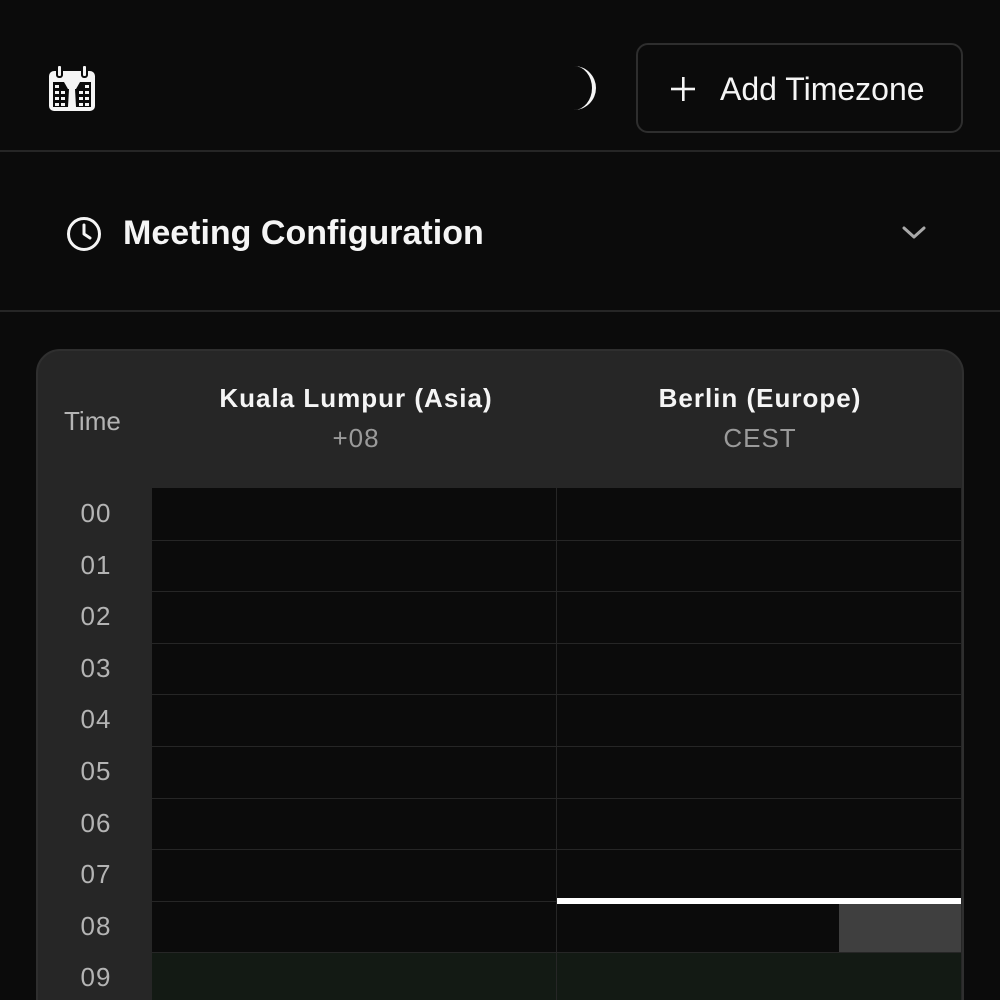 This screenshot has width=1000, height=1000. Describe the element at coordinates (72, 88) in the screenshot. I see `calendar-logo-icon` at that location.